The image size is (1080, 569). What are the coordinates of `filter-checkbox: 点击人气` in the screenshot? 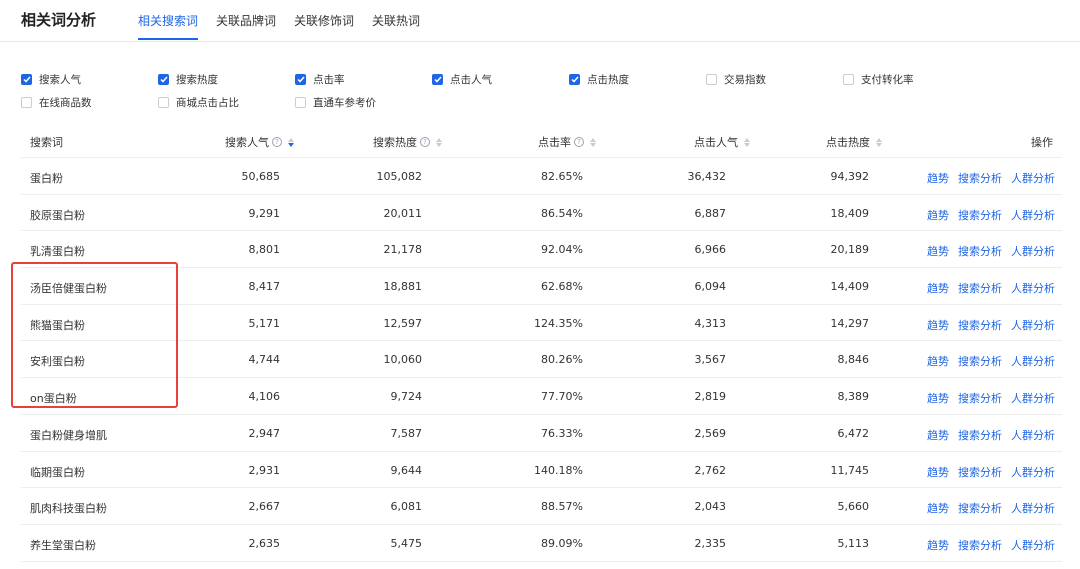 It's located at (462, 79).